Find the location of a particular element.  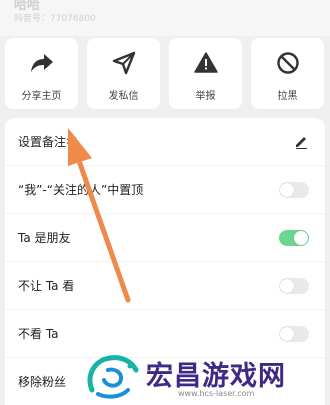

friend-toggle is located at coordinates (294, 238).